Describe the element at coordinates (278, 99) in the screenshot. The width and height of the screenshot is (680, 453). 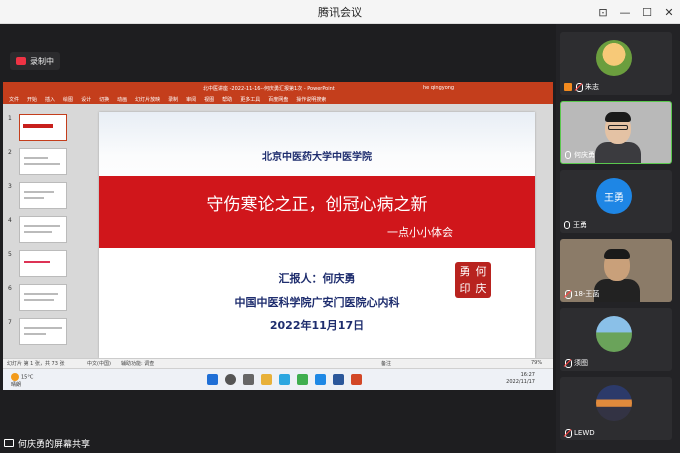
I see `ribbon-tab: 百度网盘` at that location.